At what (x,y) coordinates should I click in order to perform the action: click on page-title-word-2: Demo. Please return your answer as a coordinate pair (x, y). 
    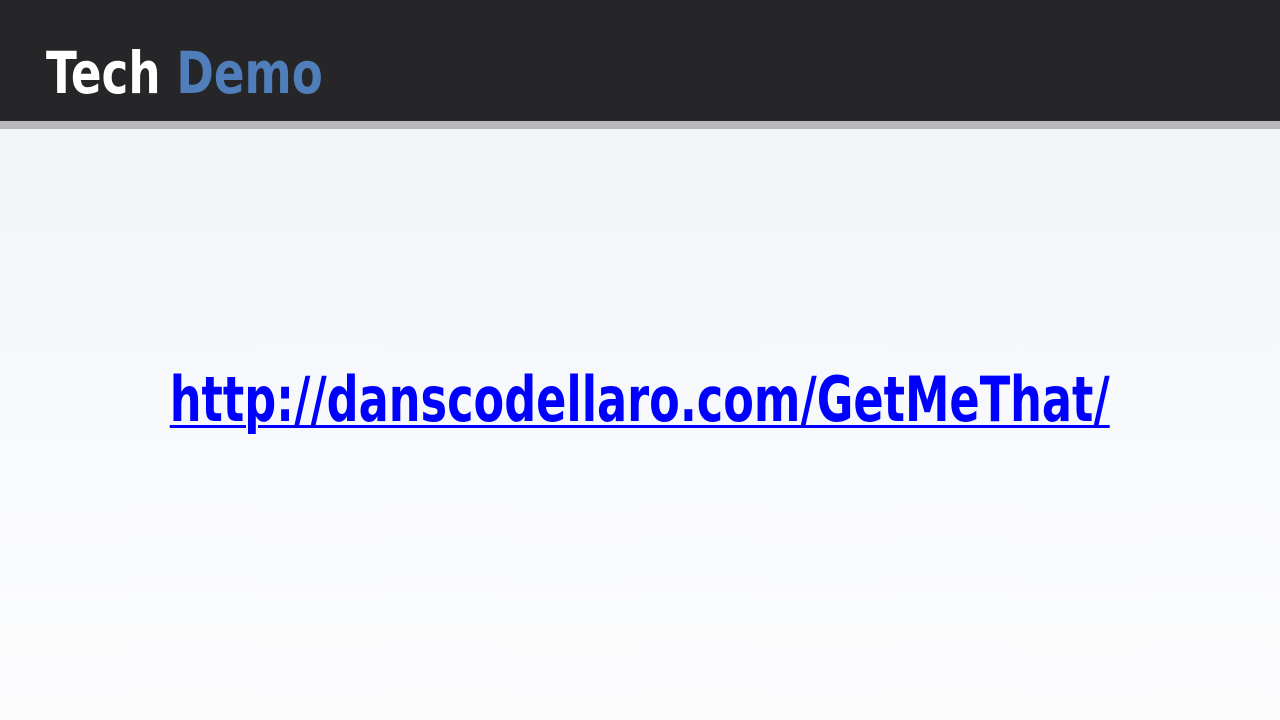
    Looking at the image, I should click on (249, 73).